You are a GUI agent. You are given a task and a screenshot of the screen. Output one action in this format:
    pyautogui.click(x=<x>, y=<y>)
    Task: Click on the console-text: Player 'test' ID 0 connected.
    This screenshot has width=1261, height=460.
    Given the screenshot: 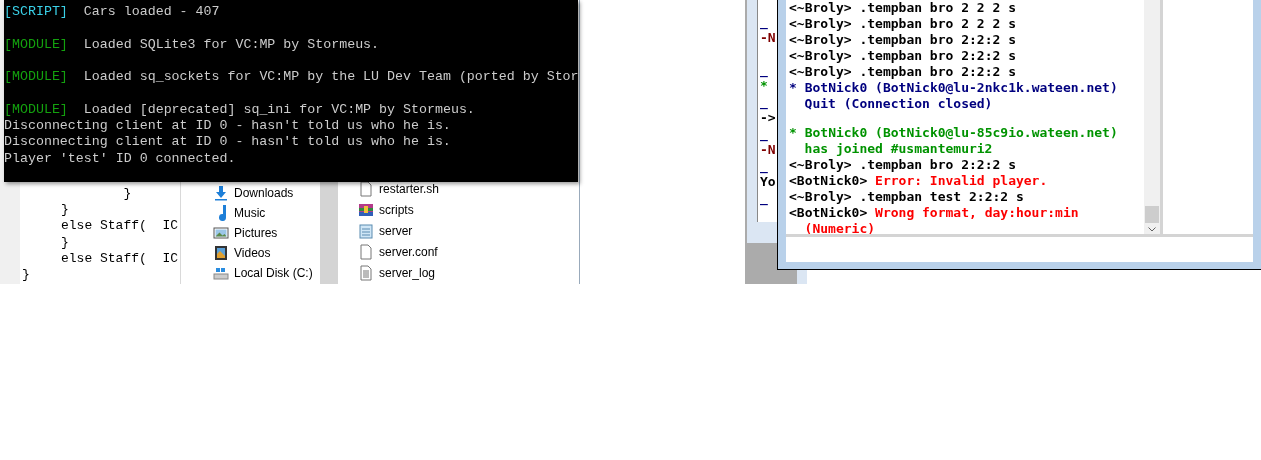 What is the action you would take?
    pyautogui.click(x=120, y=158)
    